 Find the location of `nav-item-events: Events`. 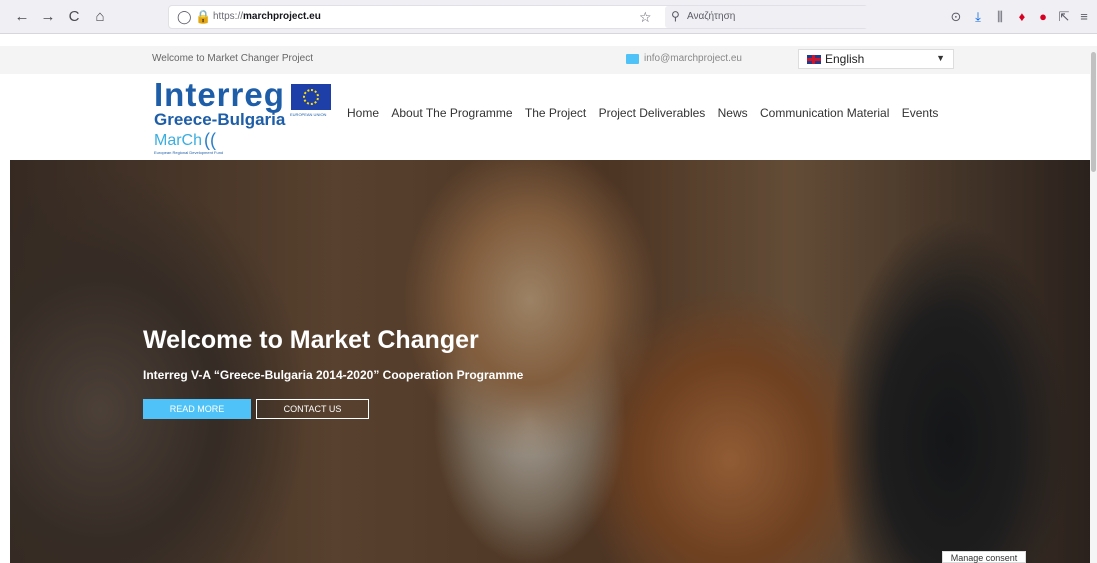

nav-item-events: Events is located at coordinates (920, 113).